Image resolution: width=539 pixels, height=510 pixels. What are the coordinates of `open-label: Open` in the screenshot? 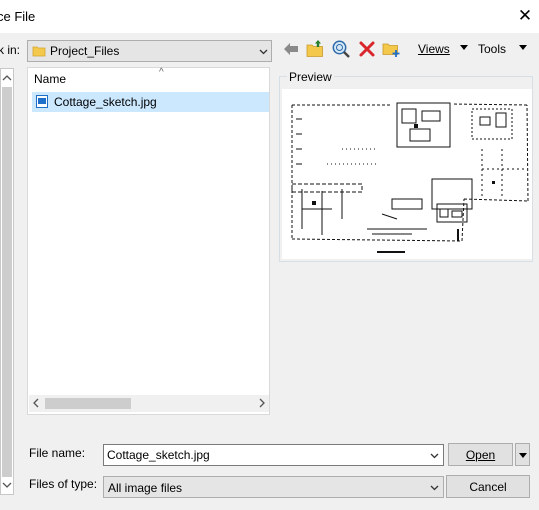 It's located at (480, 455).